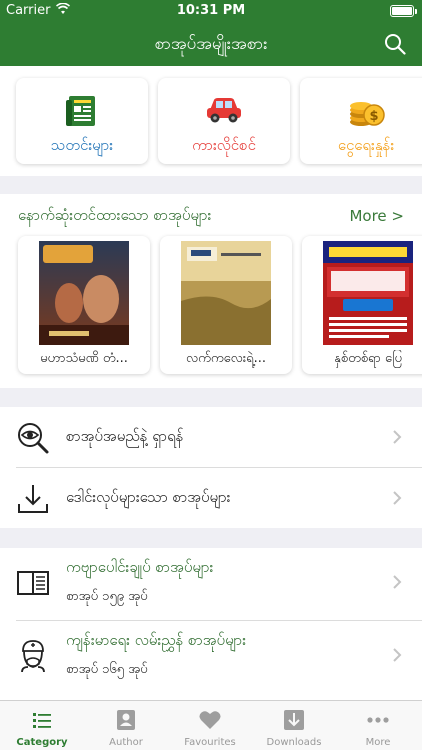  What do you see at coordinates (211, 437) in the screenshot?
I see `search-by-name-row: စာအုပ်အမည်နဲ့ ရှာရန်` at bounding box center [211, 437].